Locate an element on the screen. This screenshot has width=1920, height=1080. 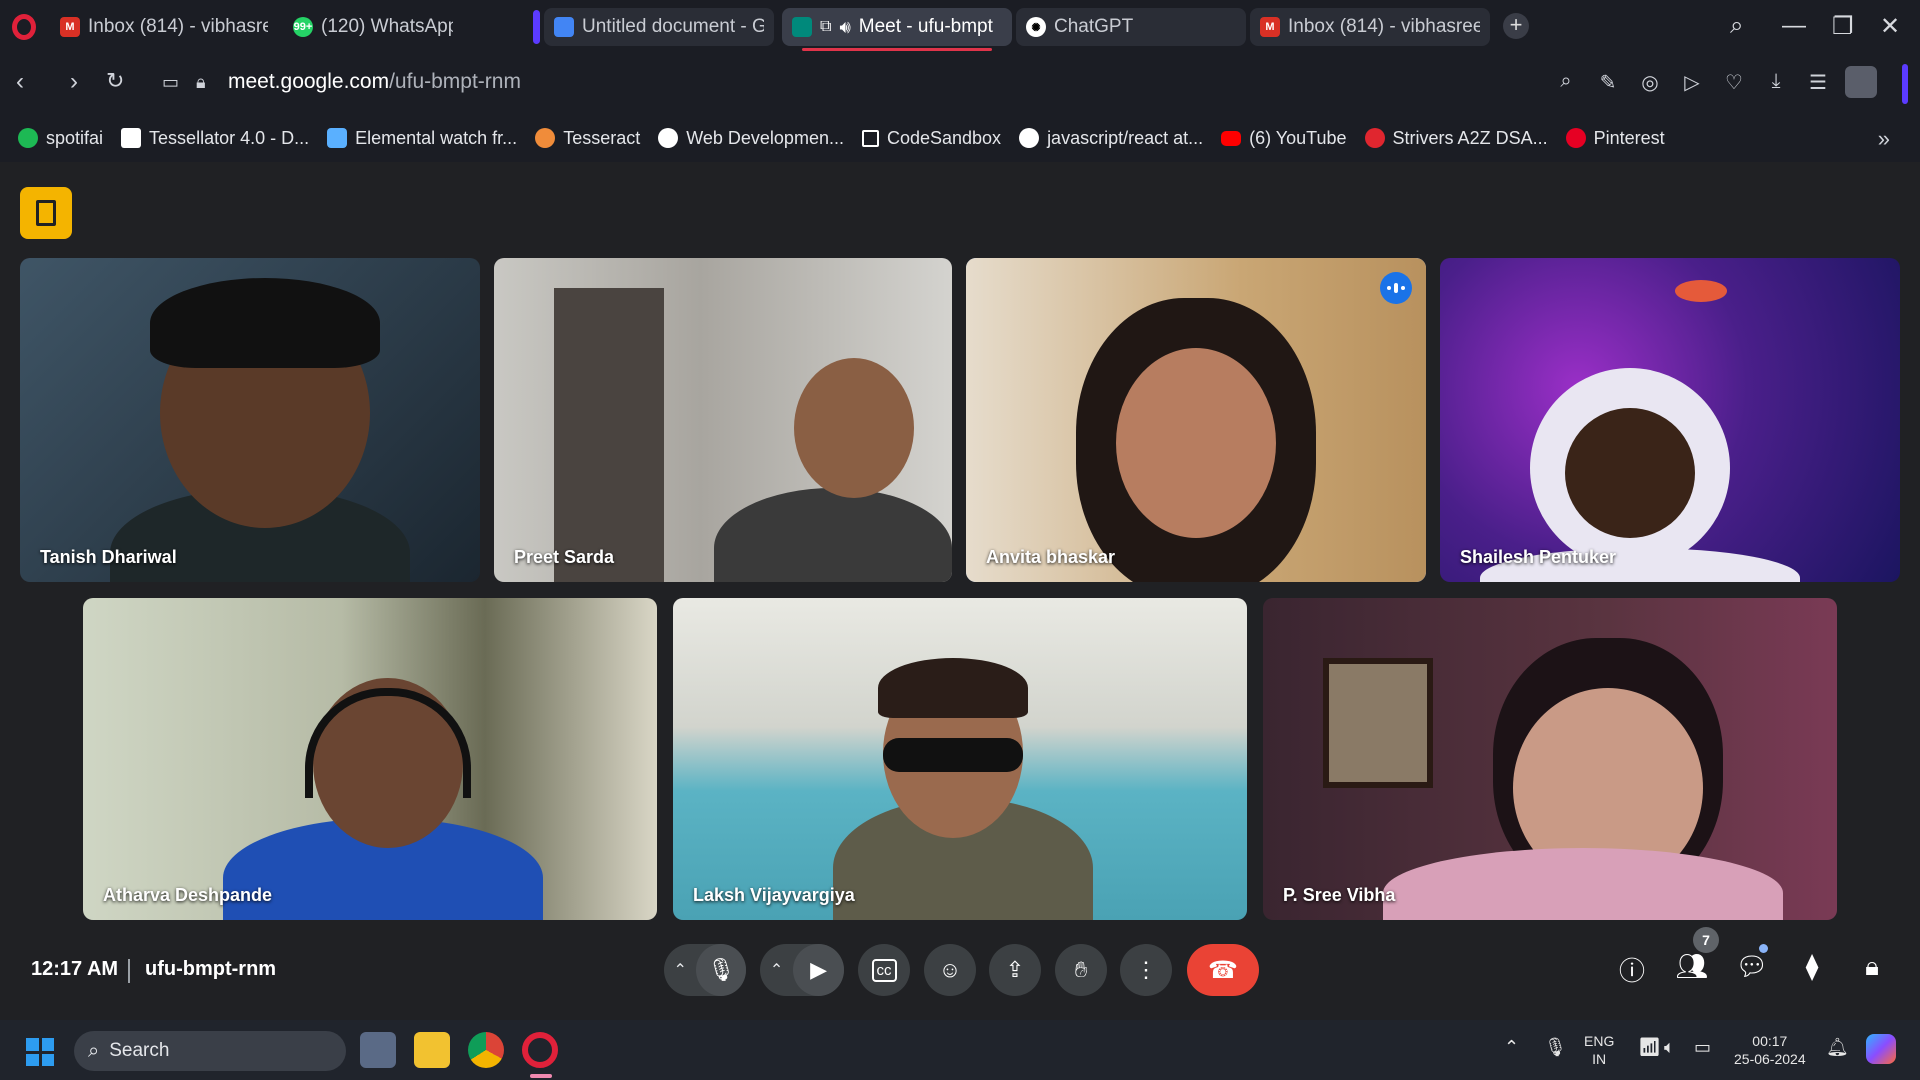
camera-permission-icon: ▭ is located at coordinates (170, 82).